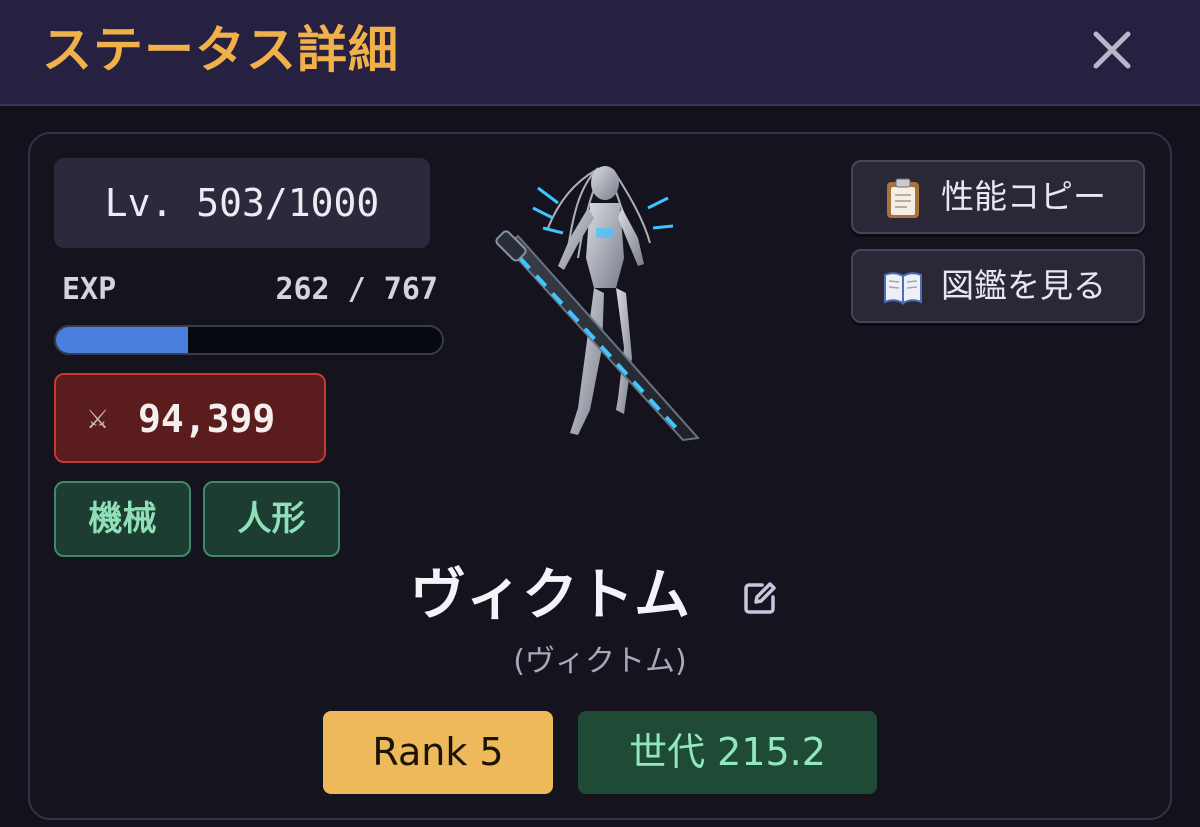 The image size is (1200, 827). What do you see at coordinates (903, 198) in the screenshot?
I see `clipboard-icon` at bounding box center [903, 198].